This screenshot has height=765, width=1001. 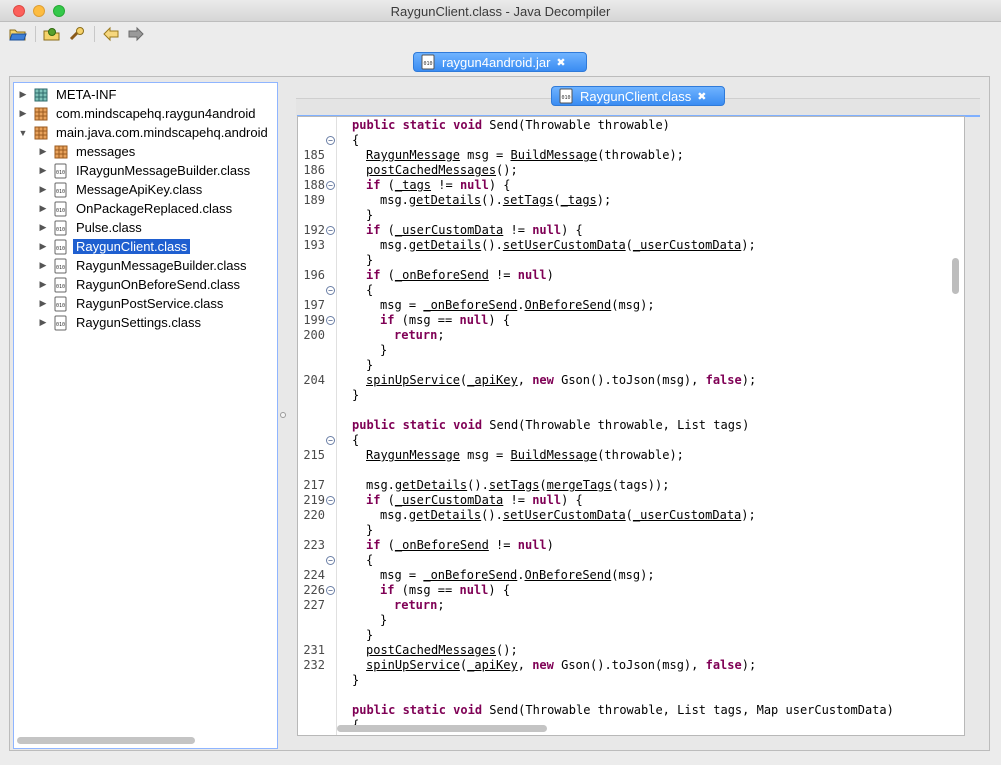 What do you see at coordinates (442, 728) in the screenshot?
I see `editor-horizontal-scrollbar` at bounding box center [442, 728].